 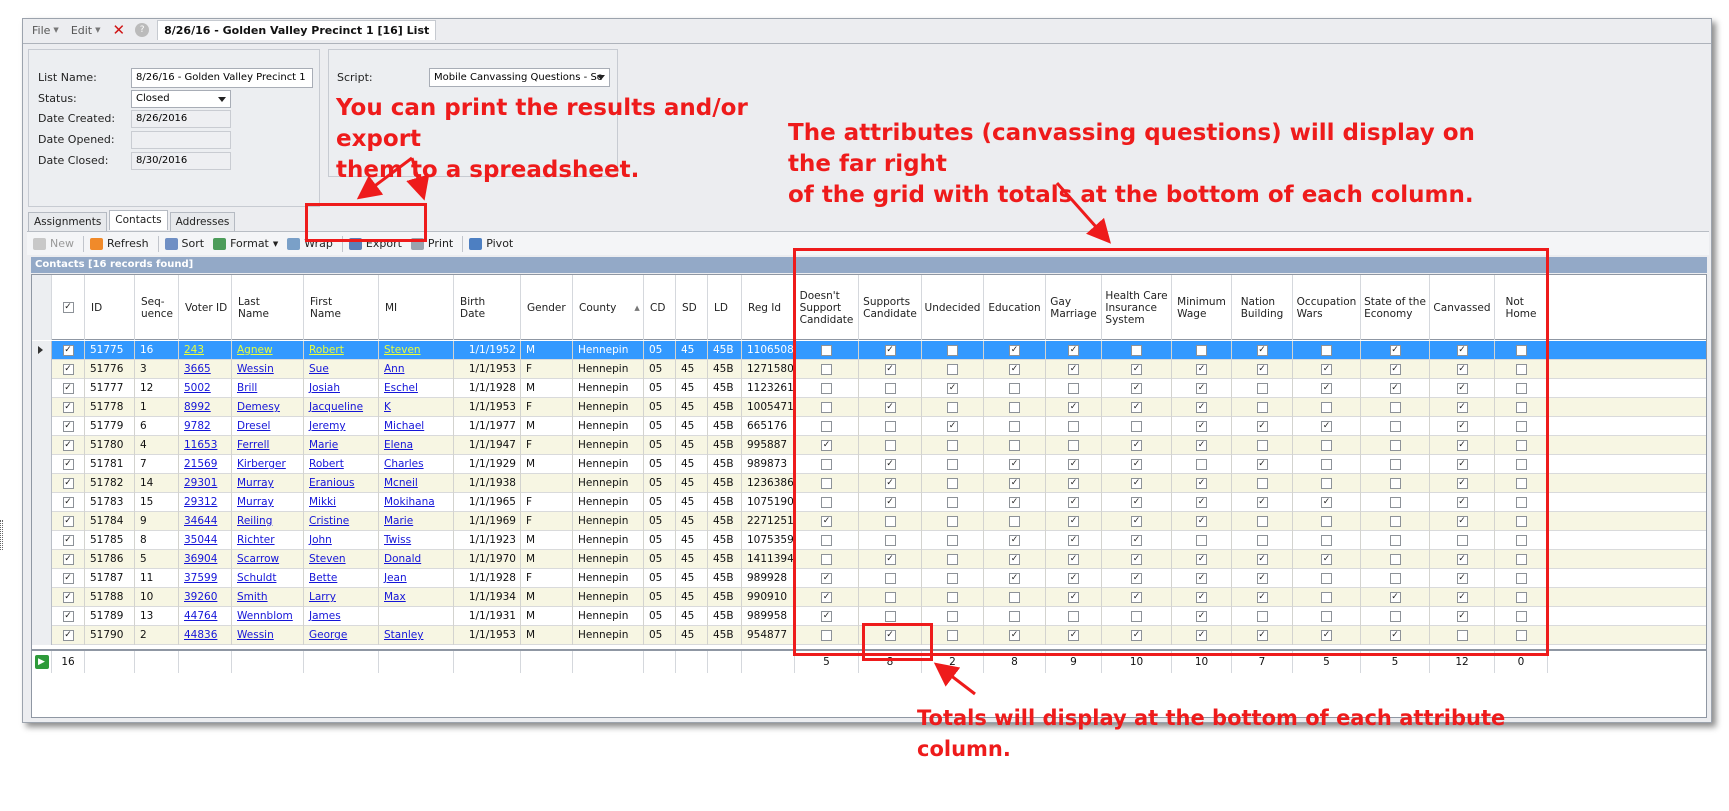 I want to click on resize-grip, so click(x=1, y=535).